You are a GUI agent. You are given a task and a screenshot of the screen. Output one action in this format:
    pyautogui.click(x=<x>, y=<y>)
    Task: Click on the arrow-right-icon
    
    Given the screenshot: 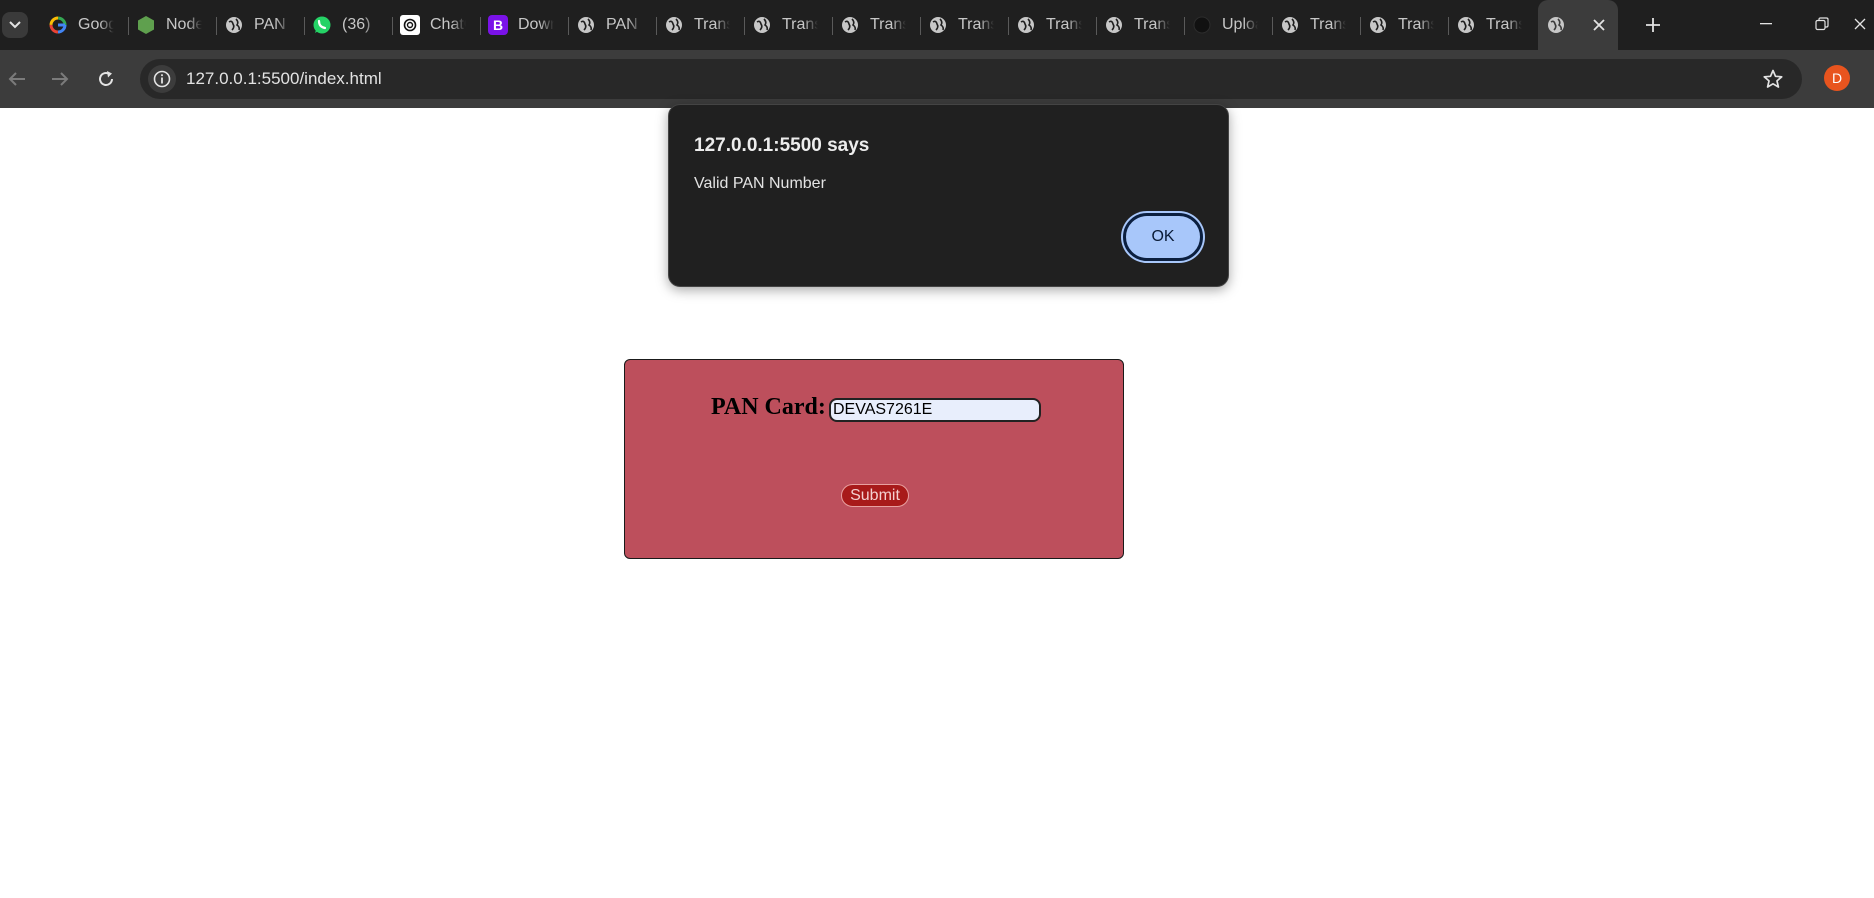 What is the action you would take?
    pyautogui.click(x=60, y=79)
    